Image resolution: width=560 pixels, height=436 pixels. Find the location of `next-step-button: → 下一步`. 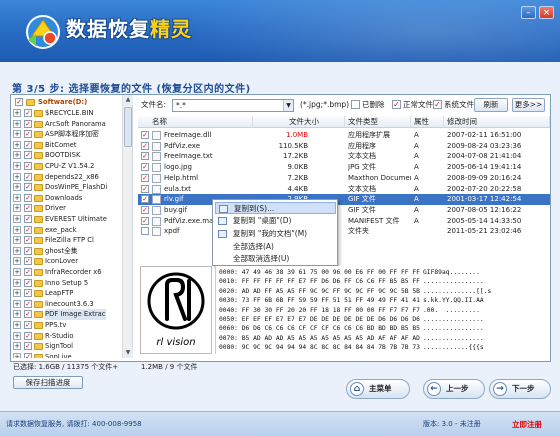

next-step-button: → 下一步 is located at coordinates (520, 389).